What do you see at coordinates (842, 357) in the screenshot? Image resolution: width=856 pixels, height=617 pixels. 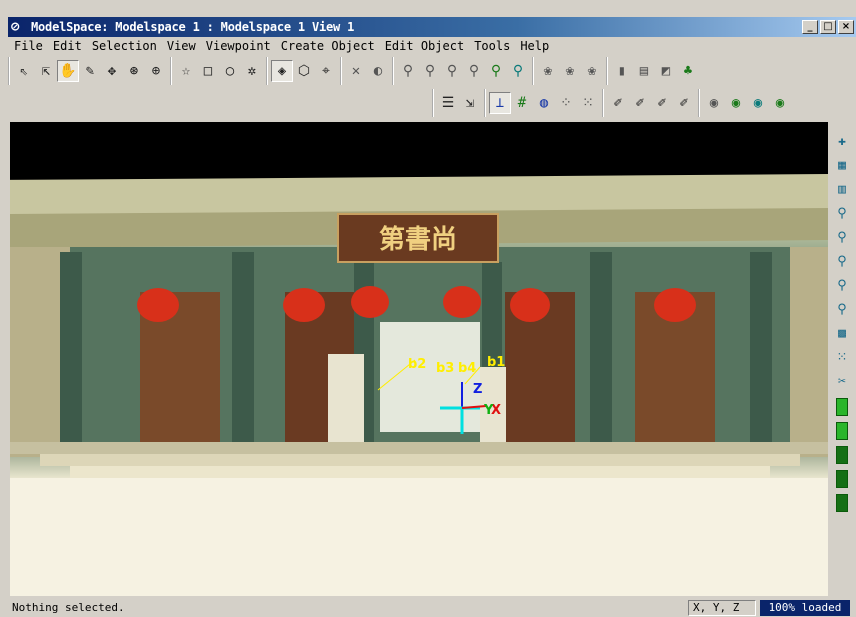 I see `points-grid-icon: ⁙` at bounding box center [842, 357].